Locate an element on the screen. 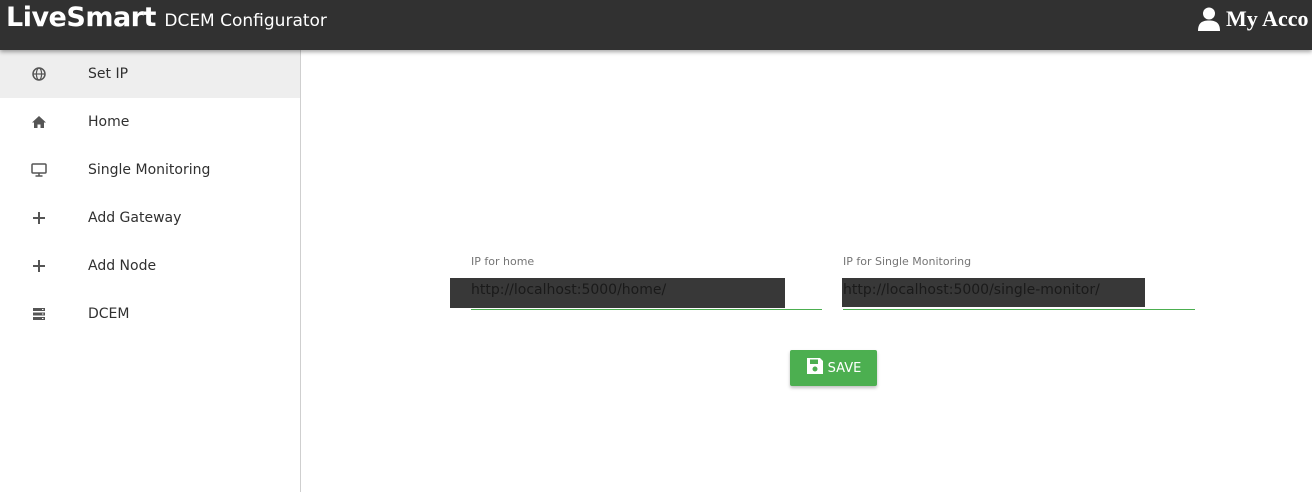 This screenshot has height=492, width=1312. save-button: SAVE is located at coordinates (833, 368).